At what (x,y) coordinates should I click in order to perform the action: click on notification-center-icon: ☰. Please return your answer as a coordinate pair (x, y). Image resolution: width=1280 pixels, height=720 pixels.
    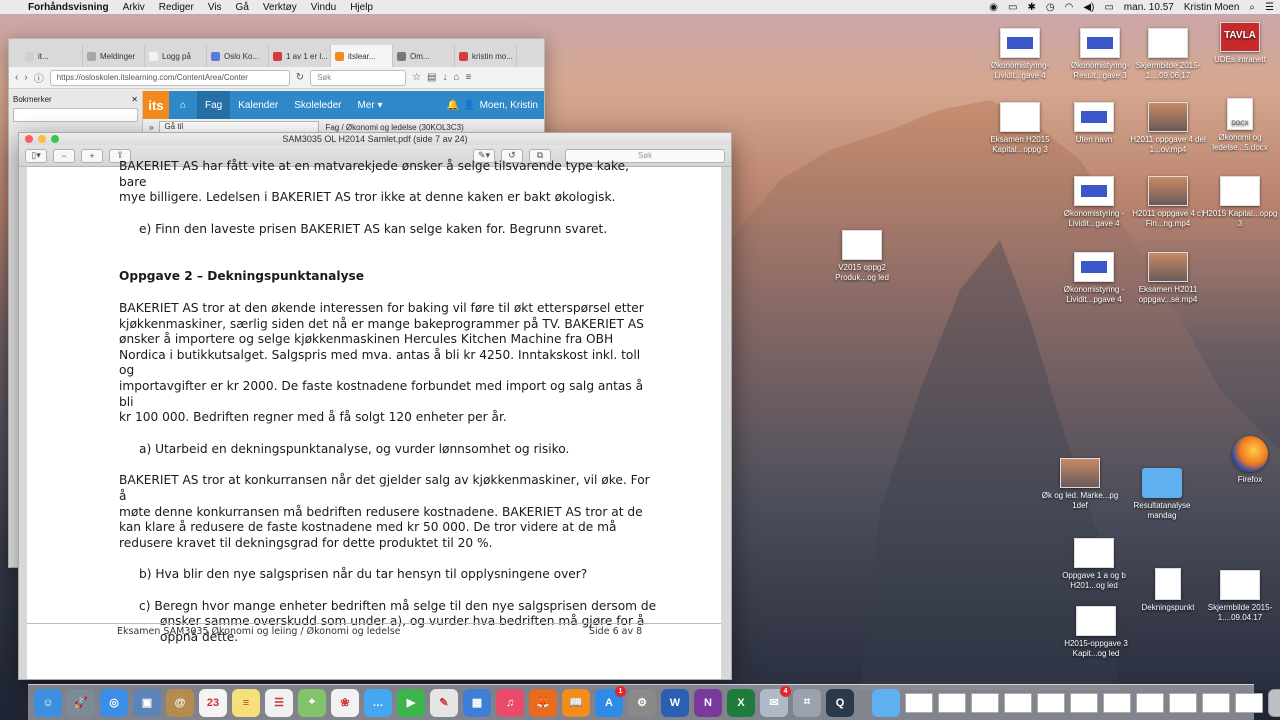
    Looking at the image, I should click on (1269, 7).